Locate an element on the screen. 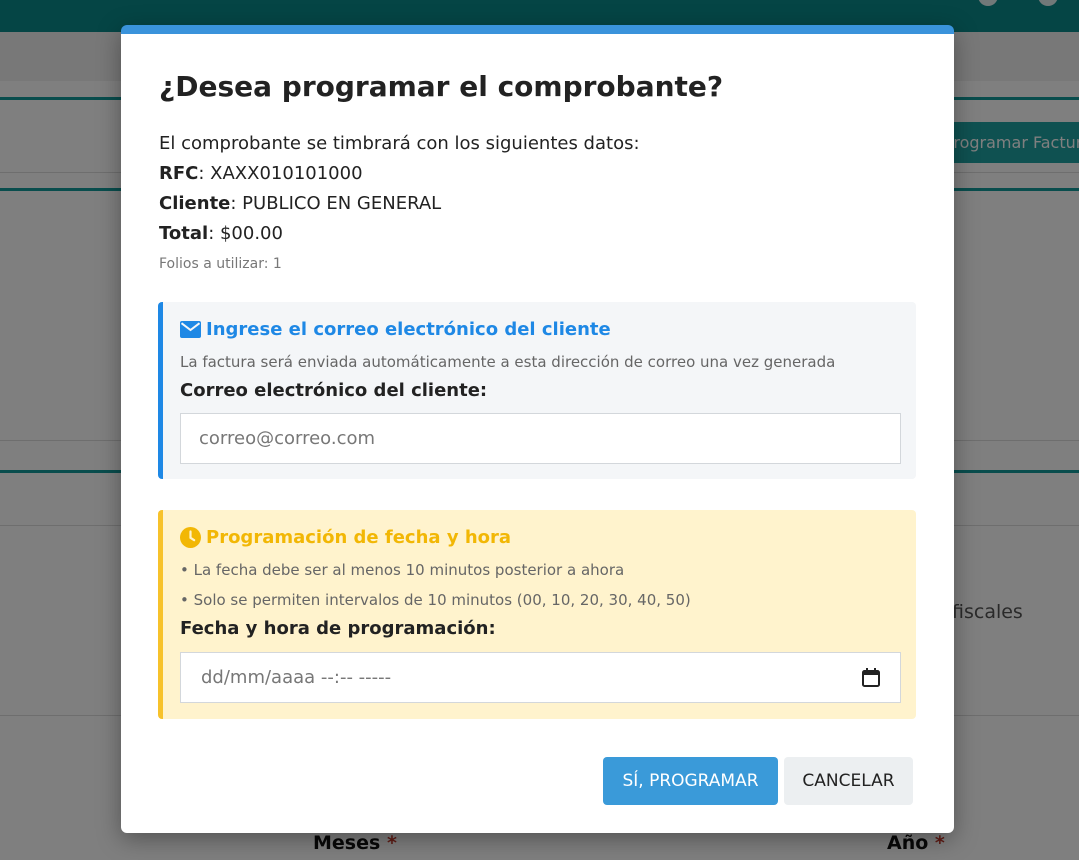  dialog-title: ¿Desea programar el comprobante? is located at coordinates (441, 86).